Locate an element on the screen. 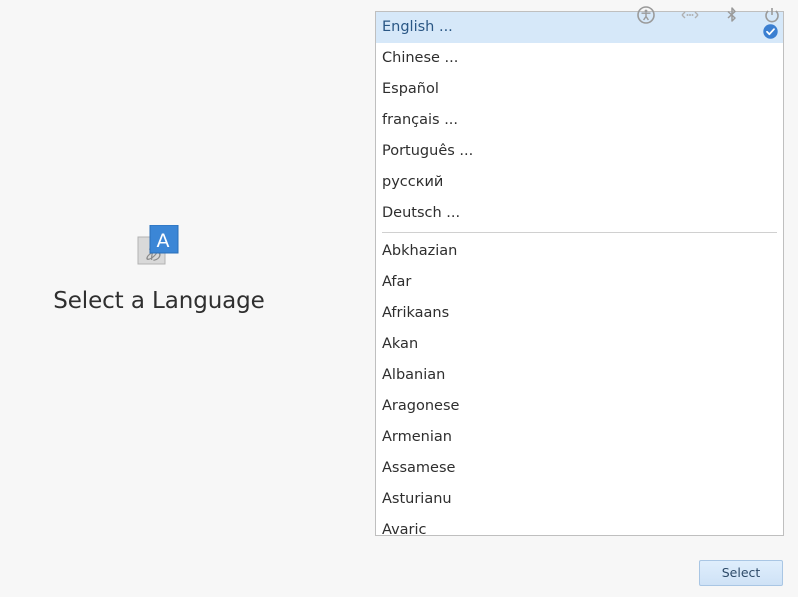 This screenshot has height=597, width=798. bluetooth-icon is located at coordinates (732, 15).